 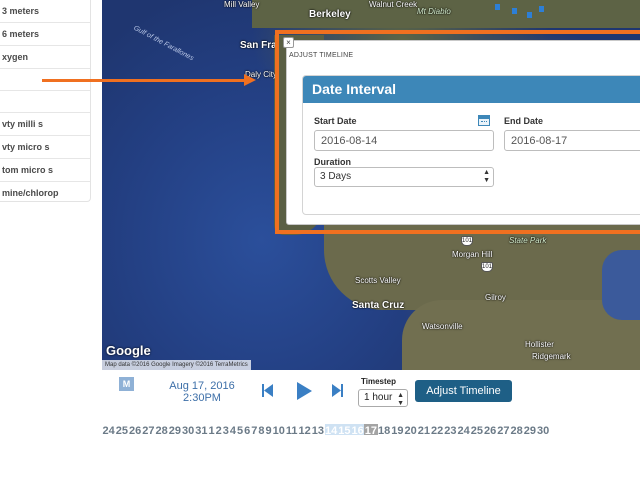 What do you see at coordinates (202, 386) in the screenshot?
I see `current-date: Aug 17, 2016` at bounding box center [202, 386].